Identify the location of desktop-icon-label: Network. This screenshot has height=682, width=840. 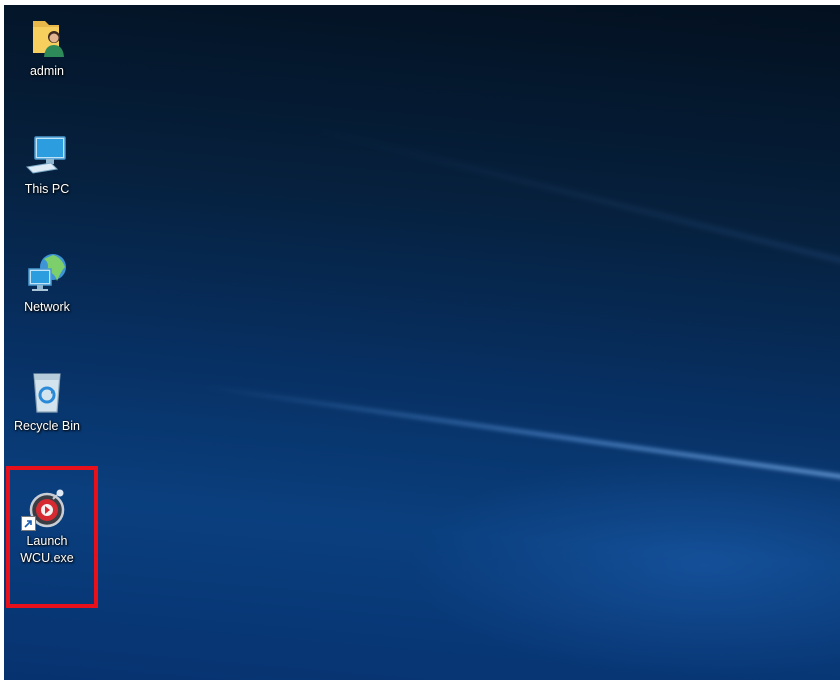
(47, 307).